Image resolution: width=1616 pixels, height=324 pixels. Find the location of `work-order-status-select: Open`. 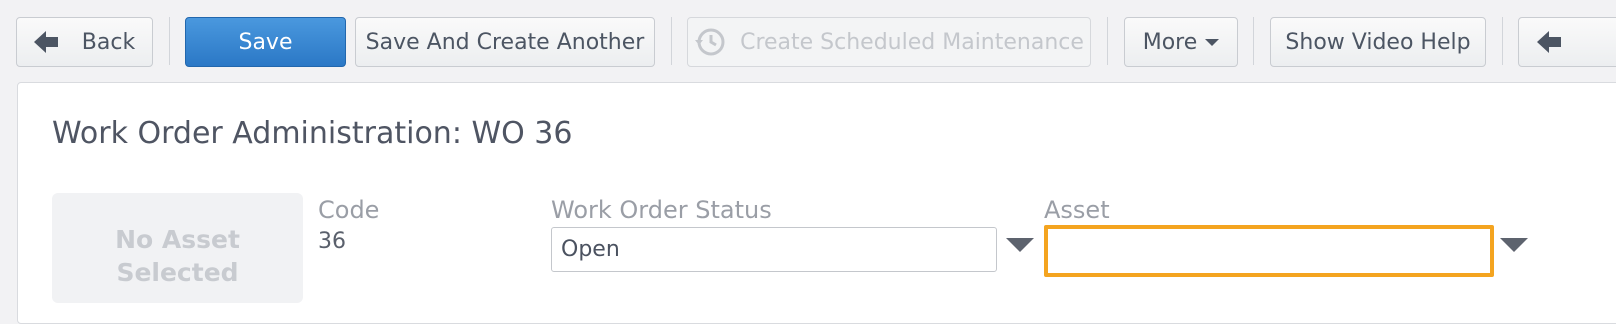

work-order-status-select: Open is located at coordinates (774, 249).